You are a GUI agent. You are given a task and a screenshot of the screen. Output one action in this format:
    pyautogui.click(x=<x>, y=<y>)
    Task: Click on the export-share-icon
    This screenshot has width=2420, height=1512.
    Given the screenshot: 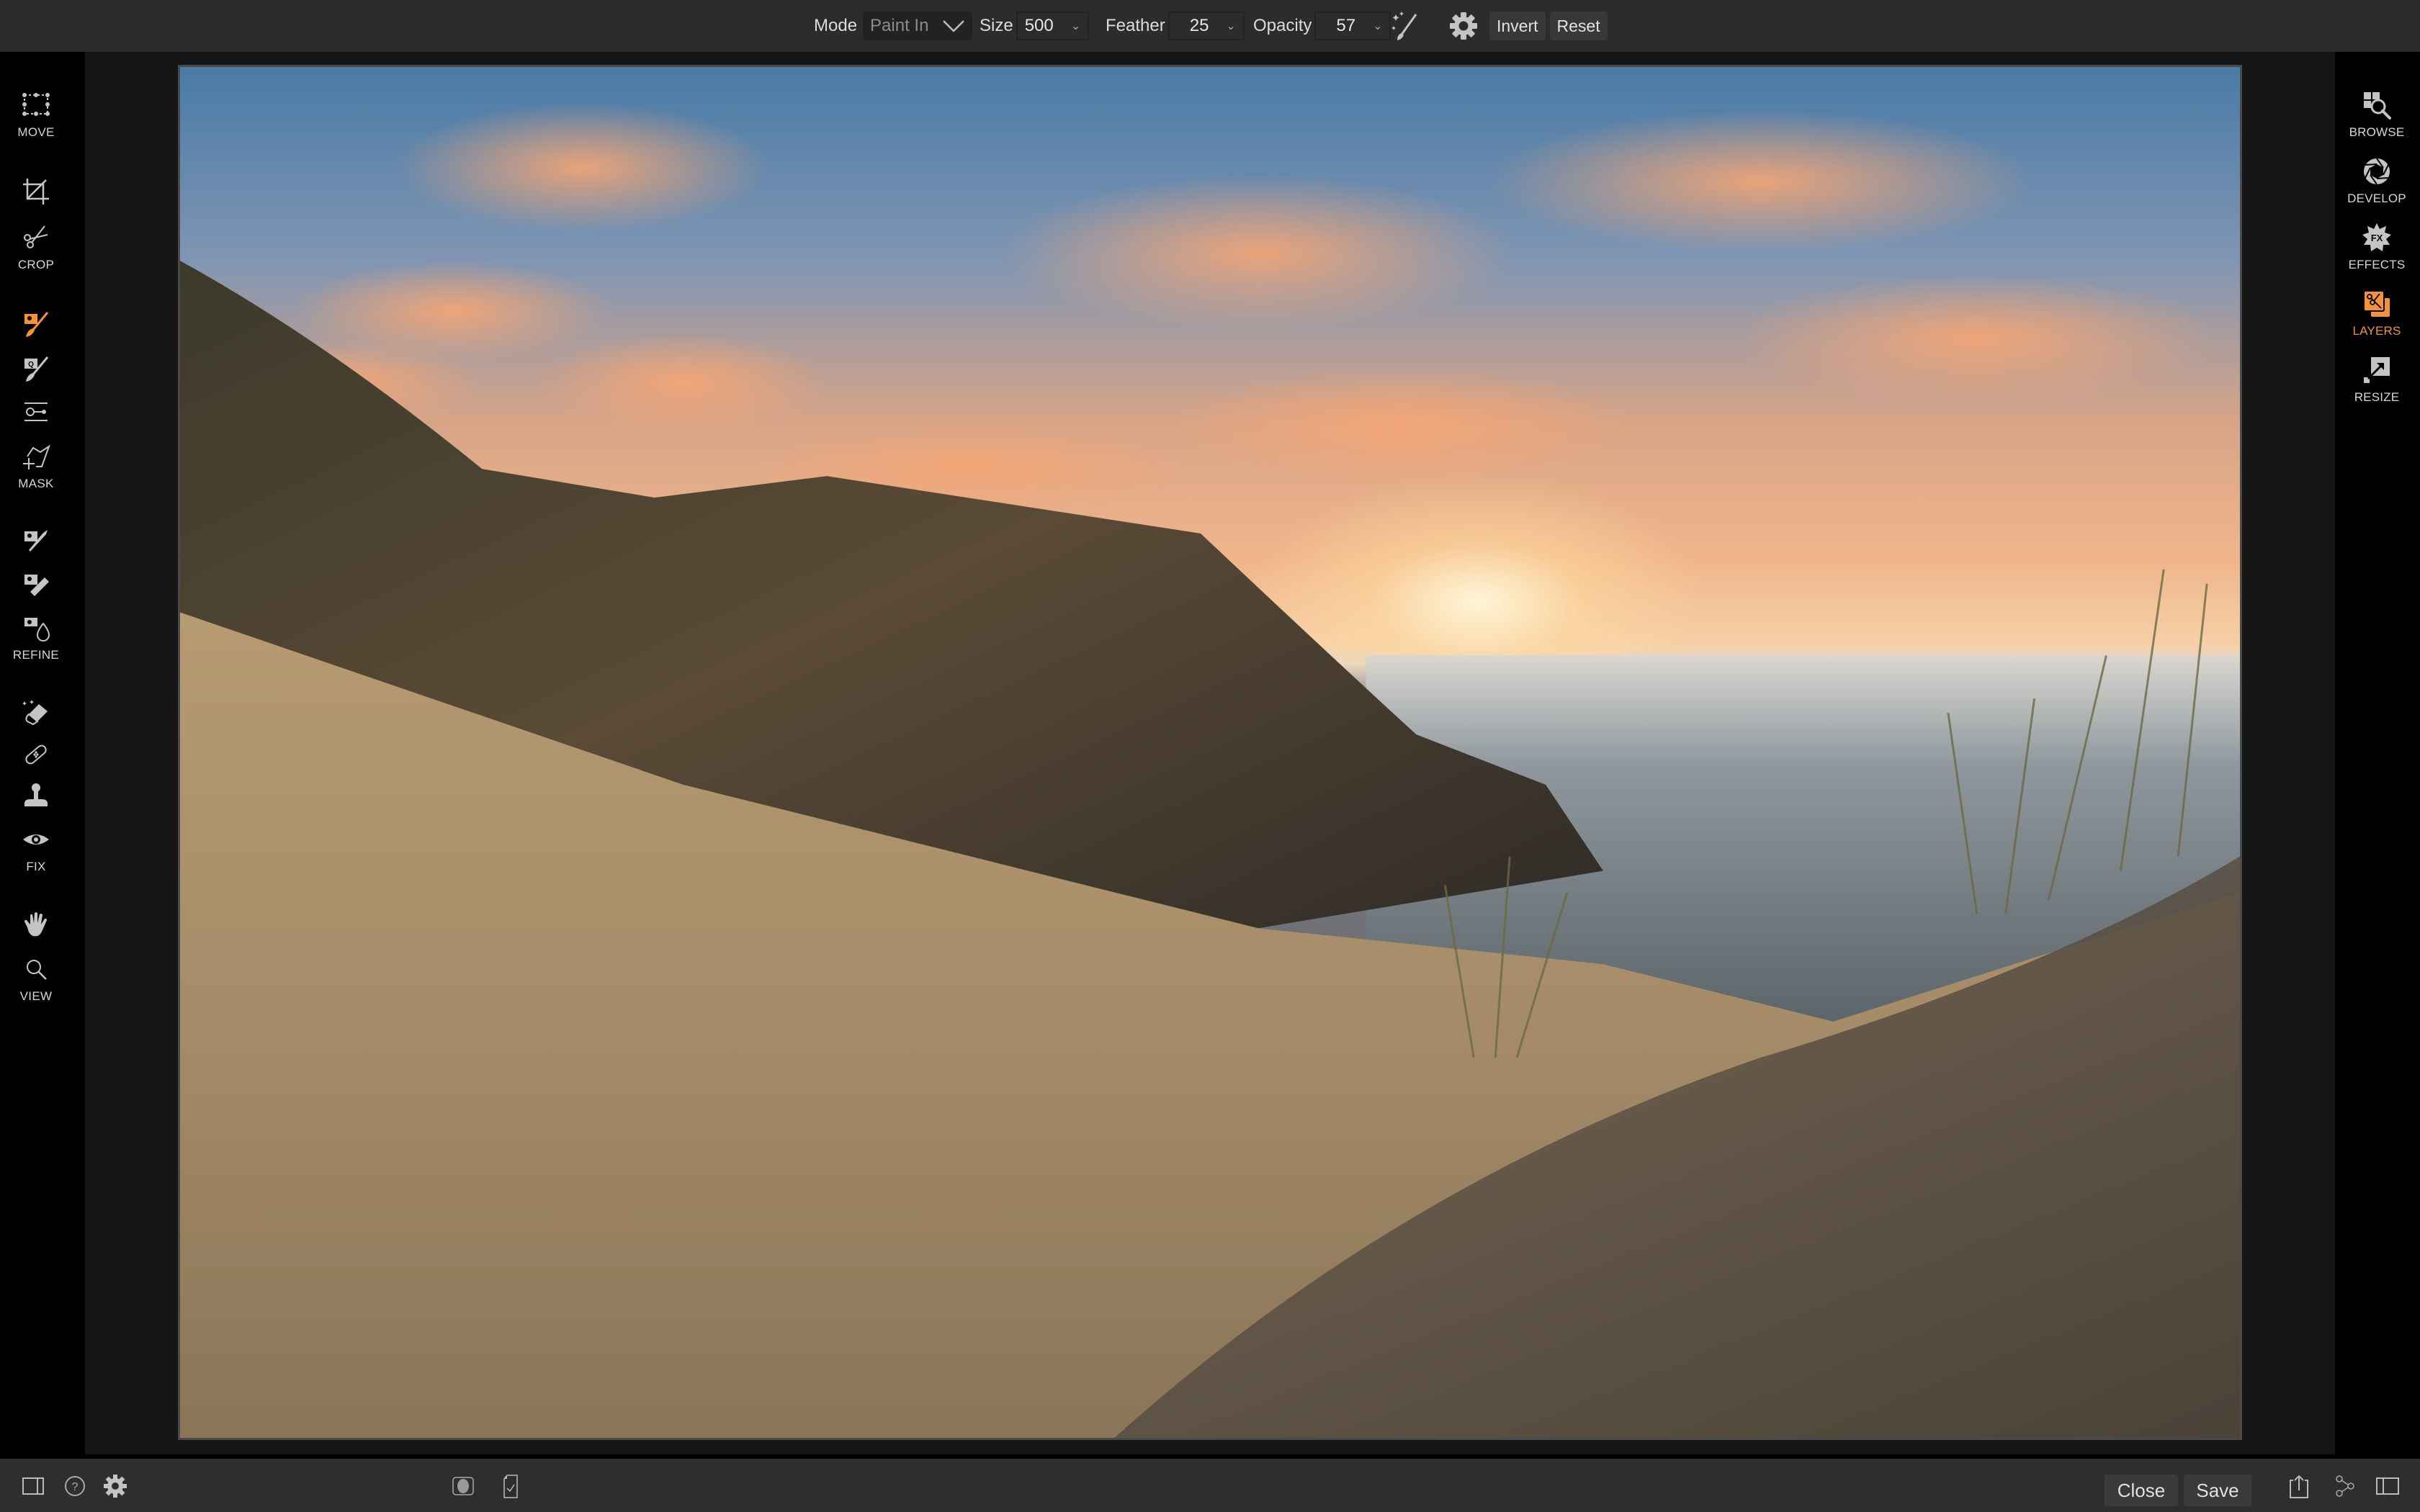 What is the action you would take?
    pyautogui.click(x=2299, y=1486)
    